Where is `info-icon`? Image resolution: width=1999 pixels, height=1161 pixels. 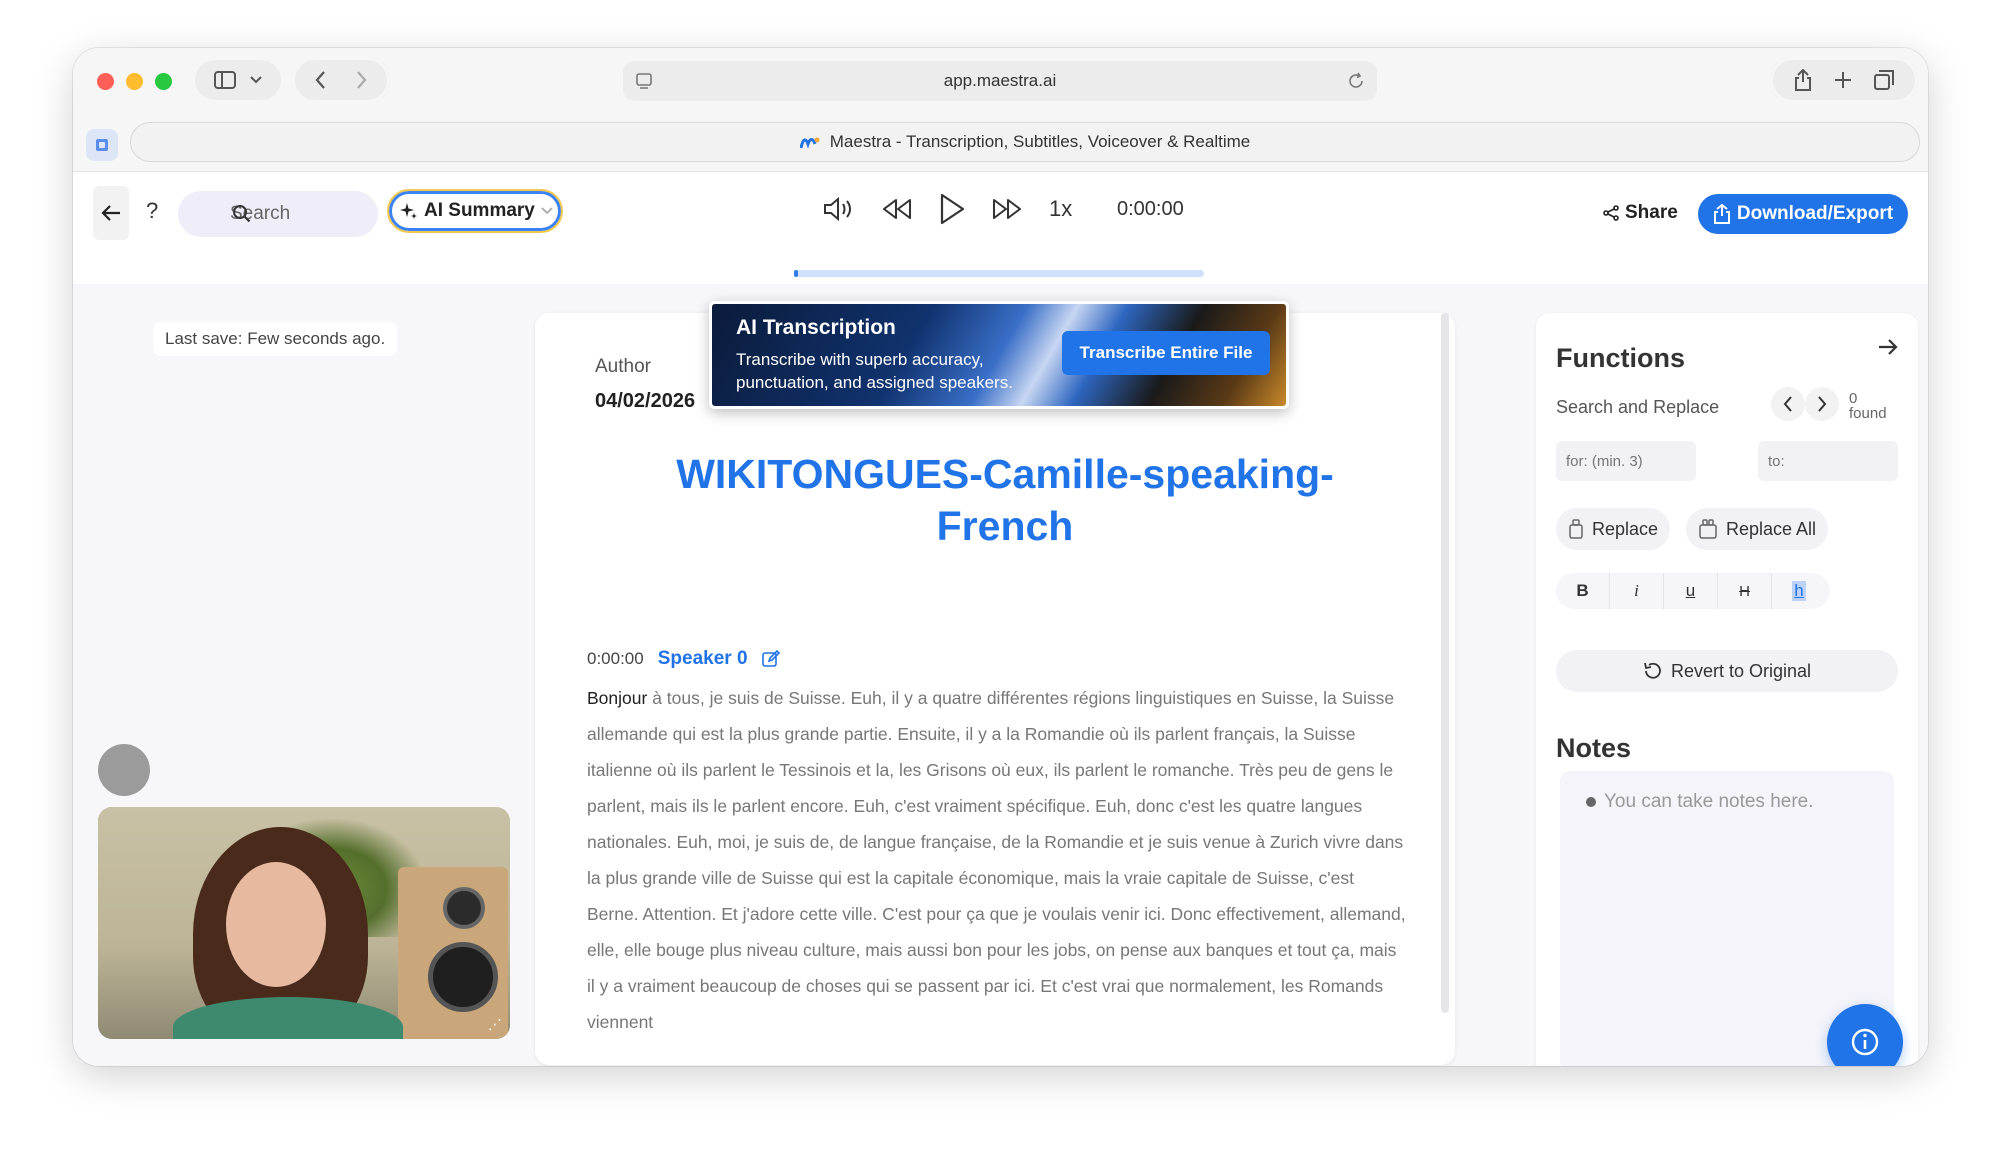
info-icon is located at coordinates (1865, 1042).